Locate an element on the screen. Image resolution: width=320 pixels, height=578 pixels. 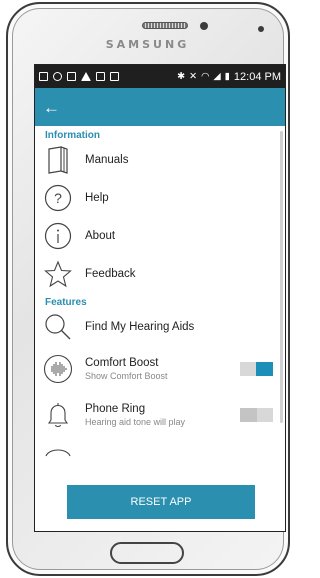
status-bar: ✱ ✕ ◠ ◢ ▮ 12:04 PM is located at coordinates (160, 76).